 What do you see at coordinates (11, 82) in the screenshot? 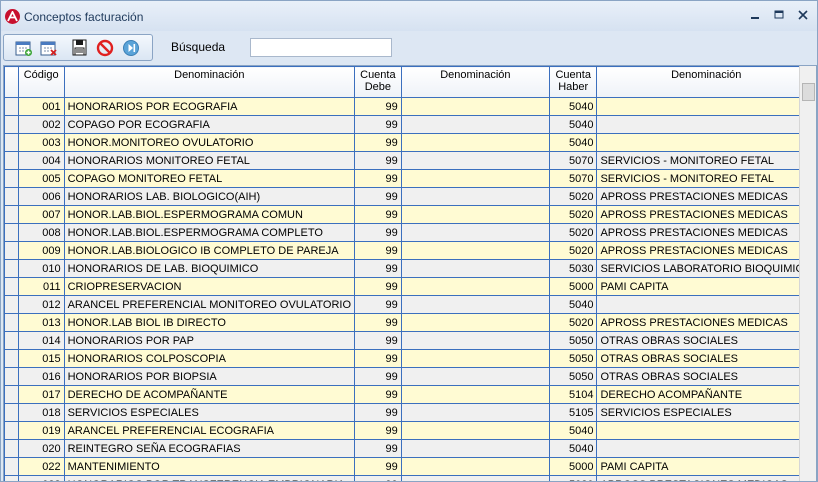
I see `row-selector-header` at bounding box center [11, 82].